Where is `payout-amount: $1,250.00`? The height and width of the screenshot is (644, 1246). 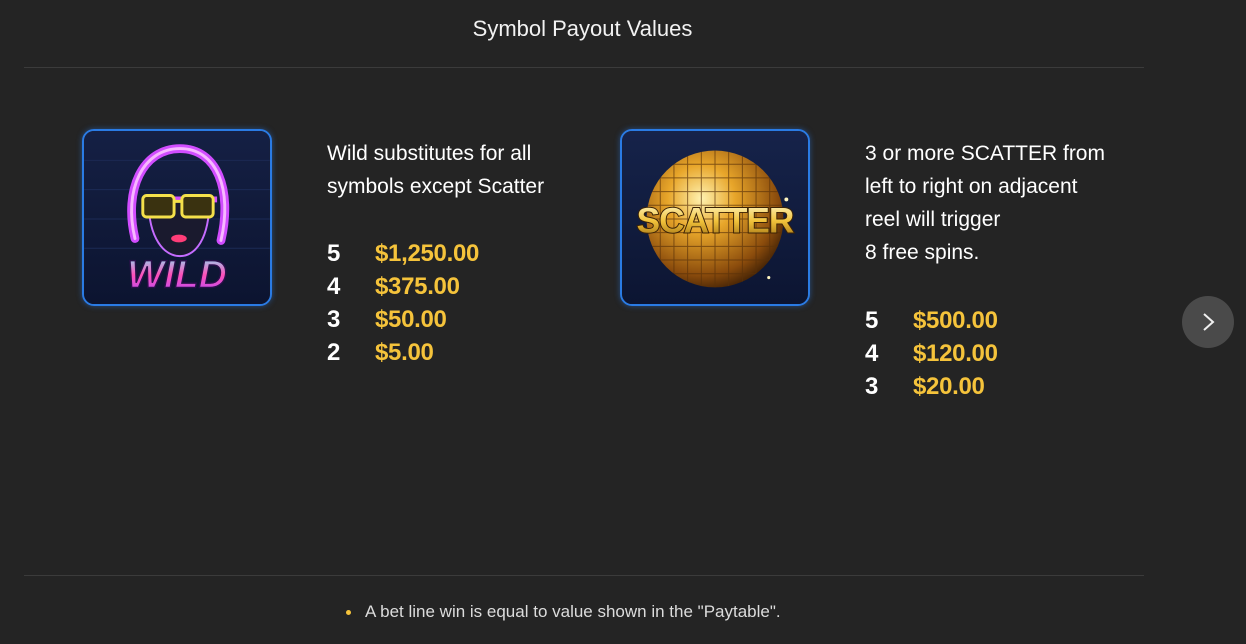 payout-amount: $1,250.00 is located at coordinates (427, 253).